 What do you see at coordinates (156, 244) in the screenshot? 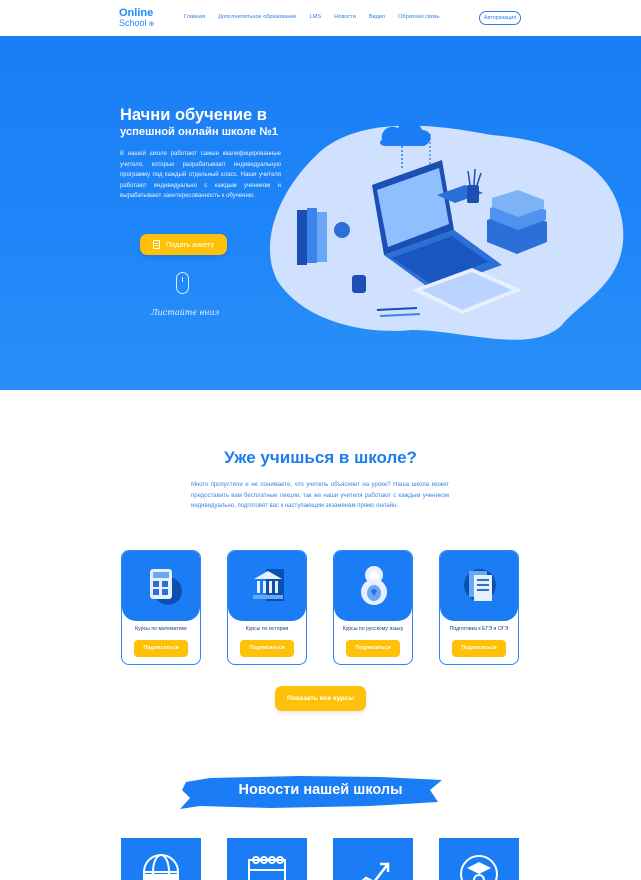
I see `document-icon` at bounding box center [156, 244].